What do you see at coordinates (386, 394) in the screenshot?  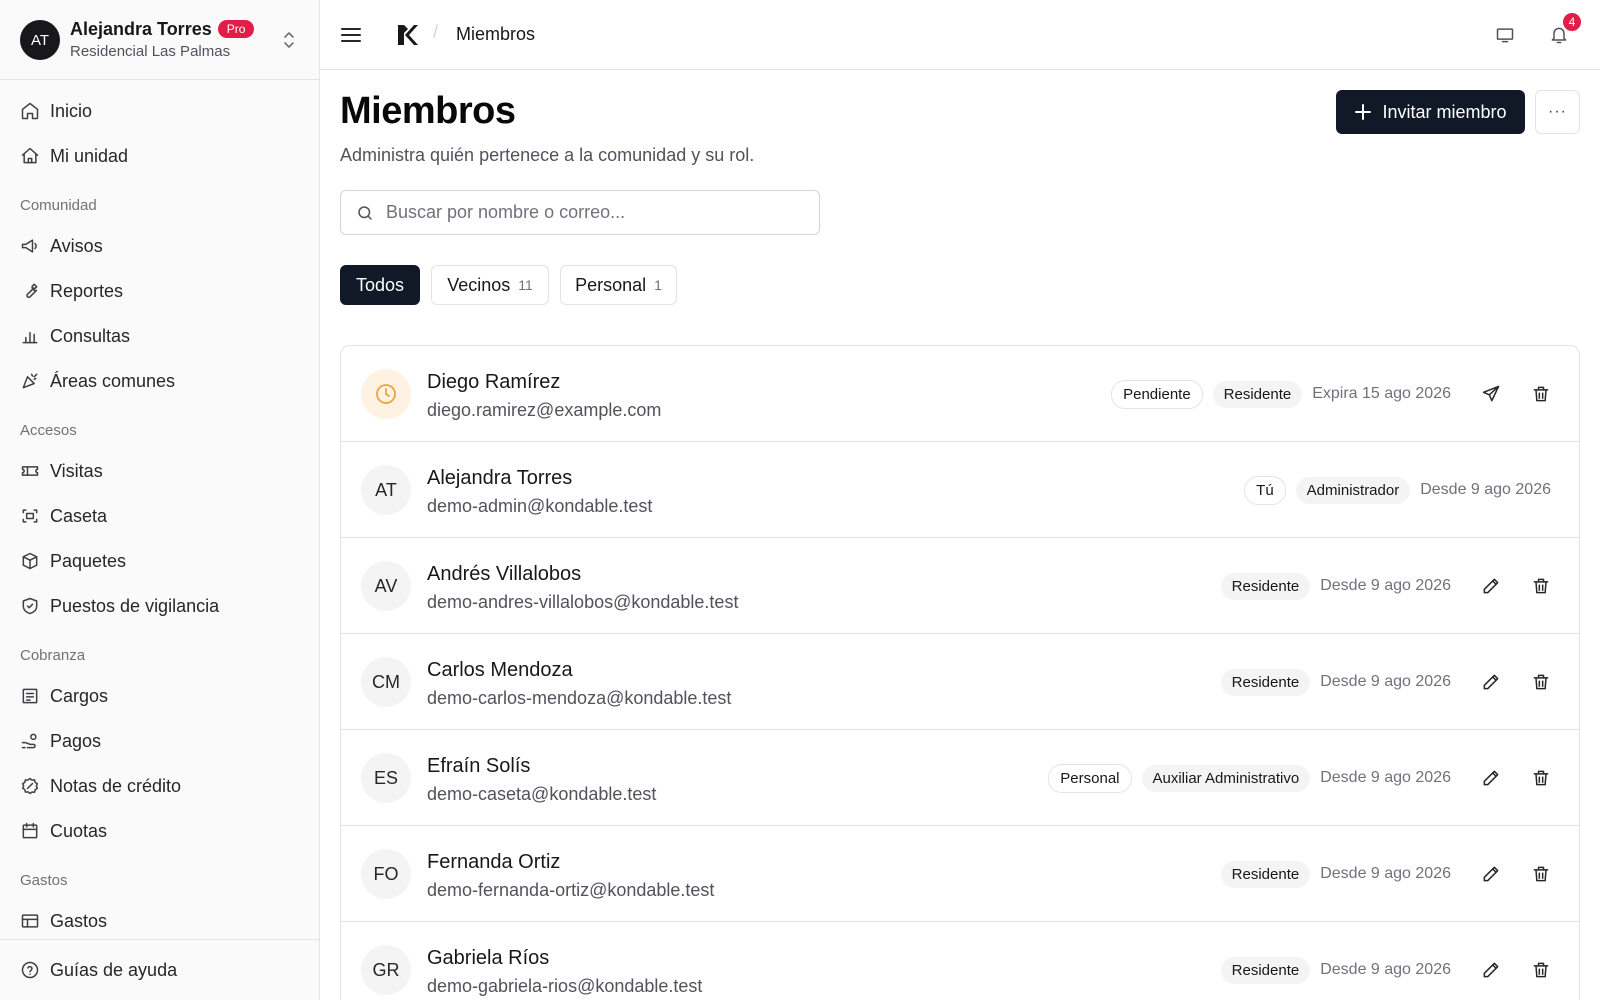 I see `clock-icon` at bounding box center [386, 394].